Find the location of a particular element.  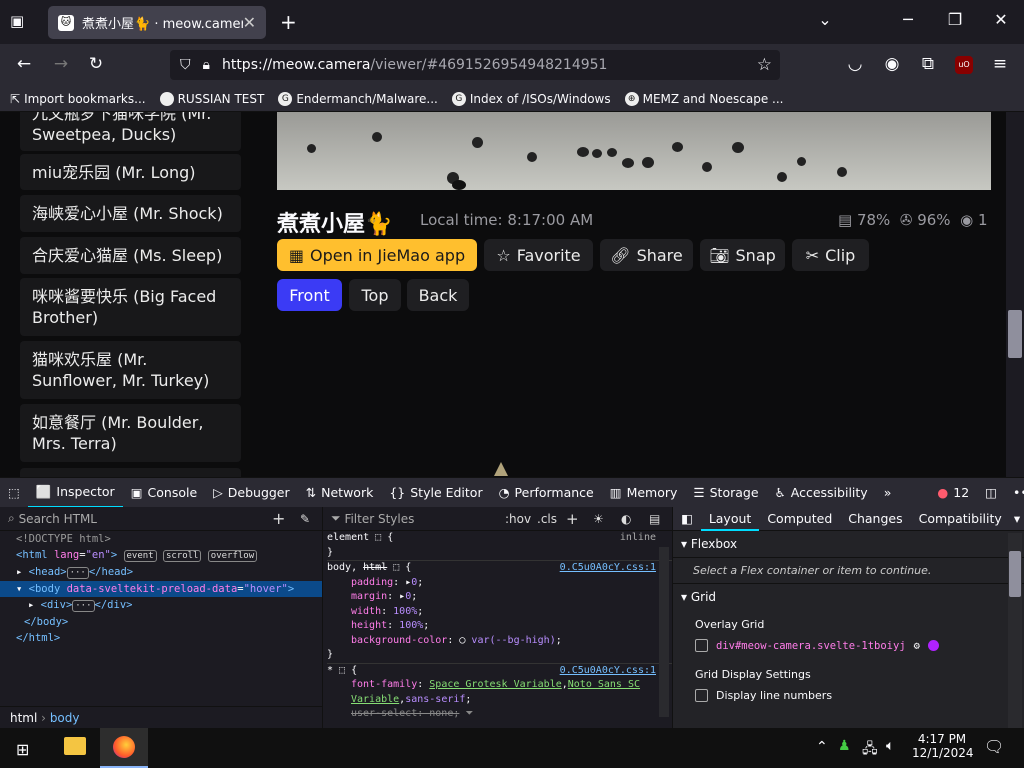

dock-icon: ◫ is located at coordinates (991, 493).